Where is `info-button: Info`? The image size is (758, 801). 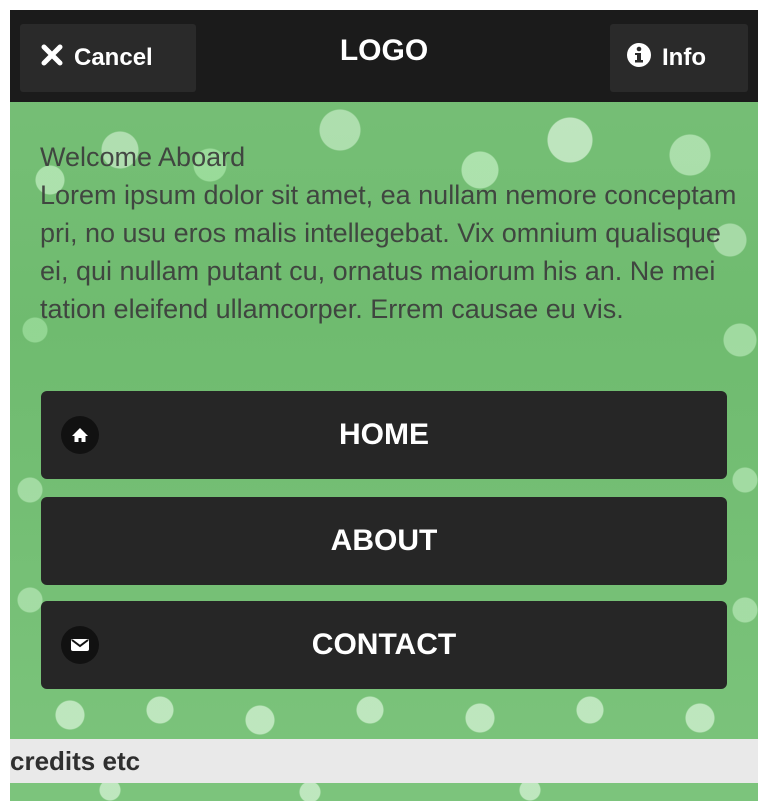 info-button: Info is located at coordinates (679, 58).